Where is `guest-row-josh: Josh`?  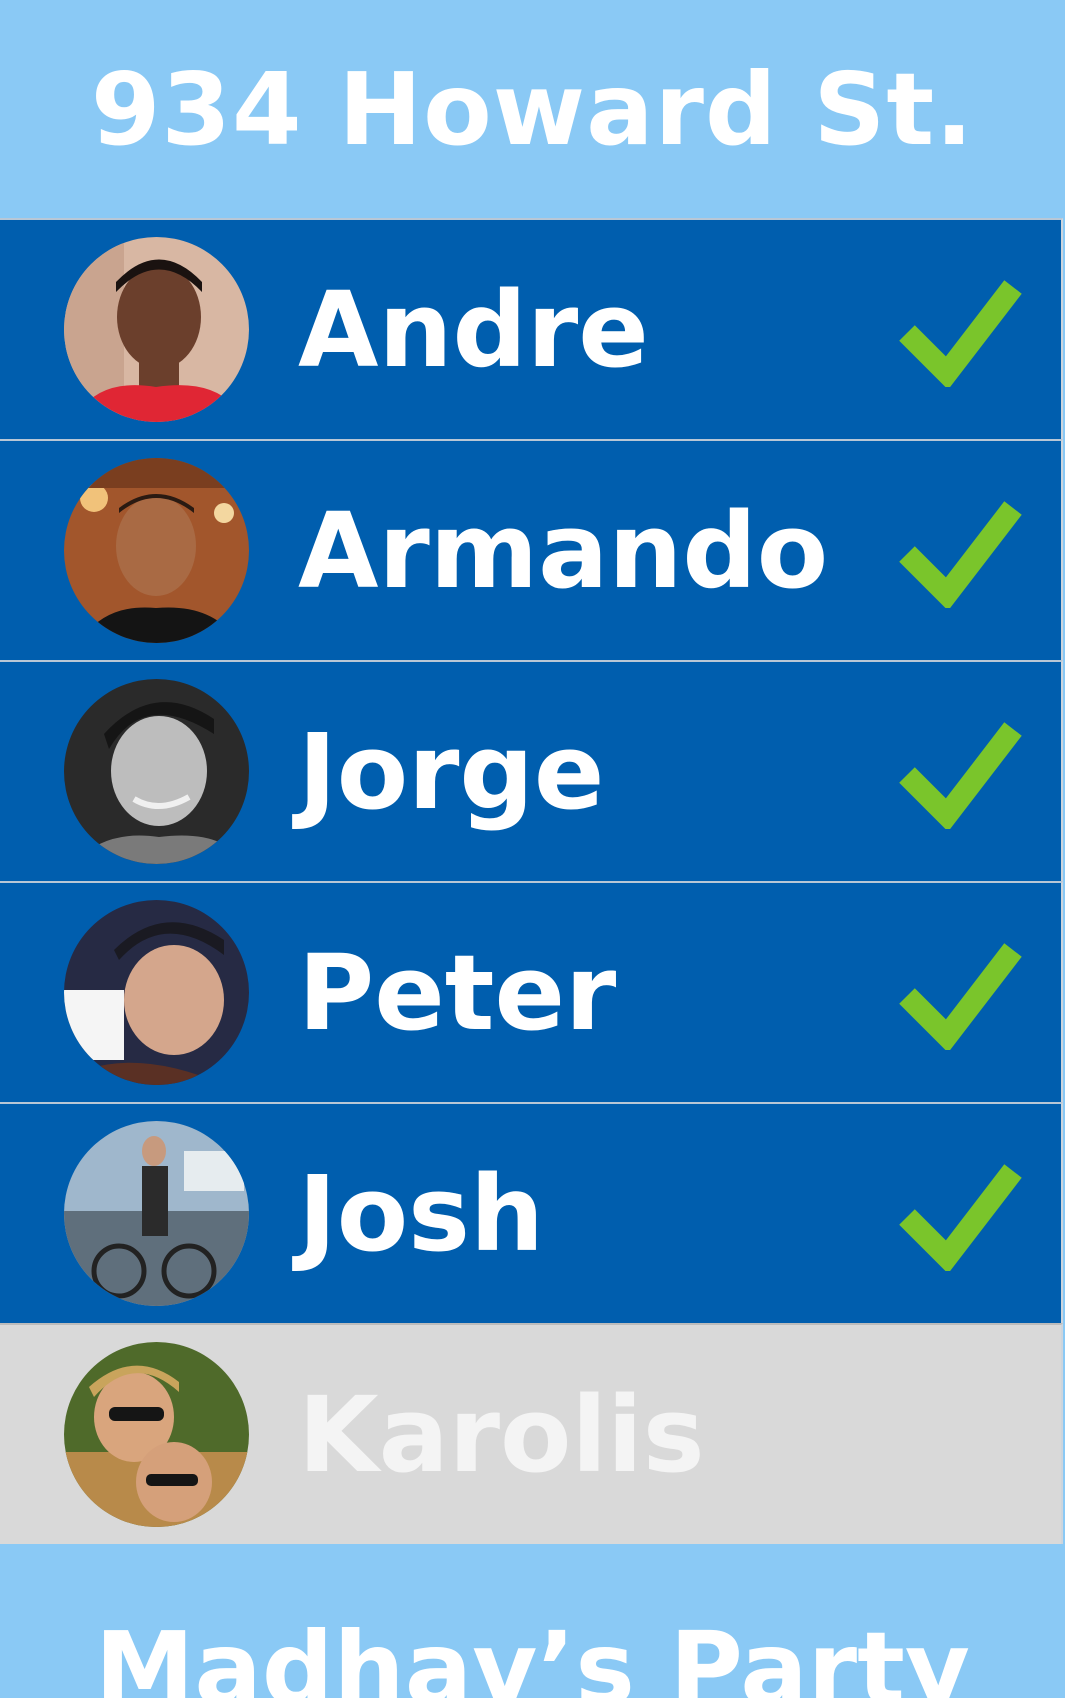 guest-row-josh: Josh is located at coordinates (531, 1212).